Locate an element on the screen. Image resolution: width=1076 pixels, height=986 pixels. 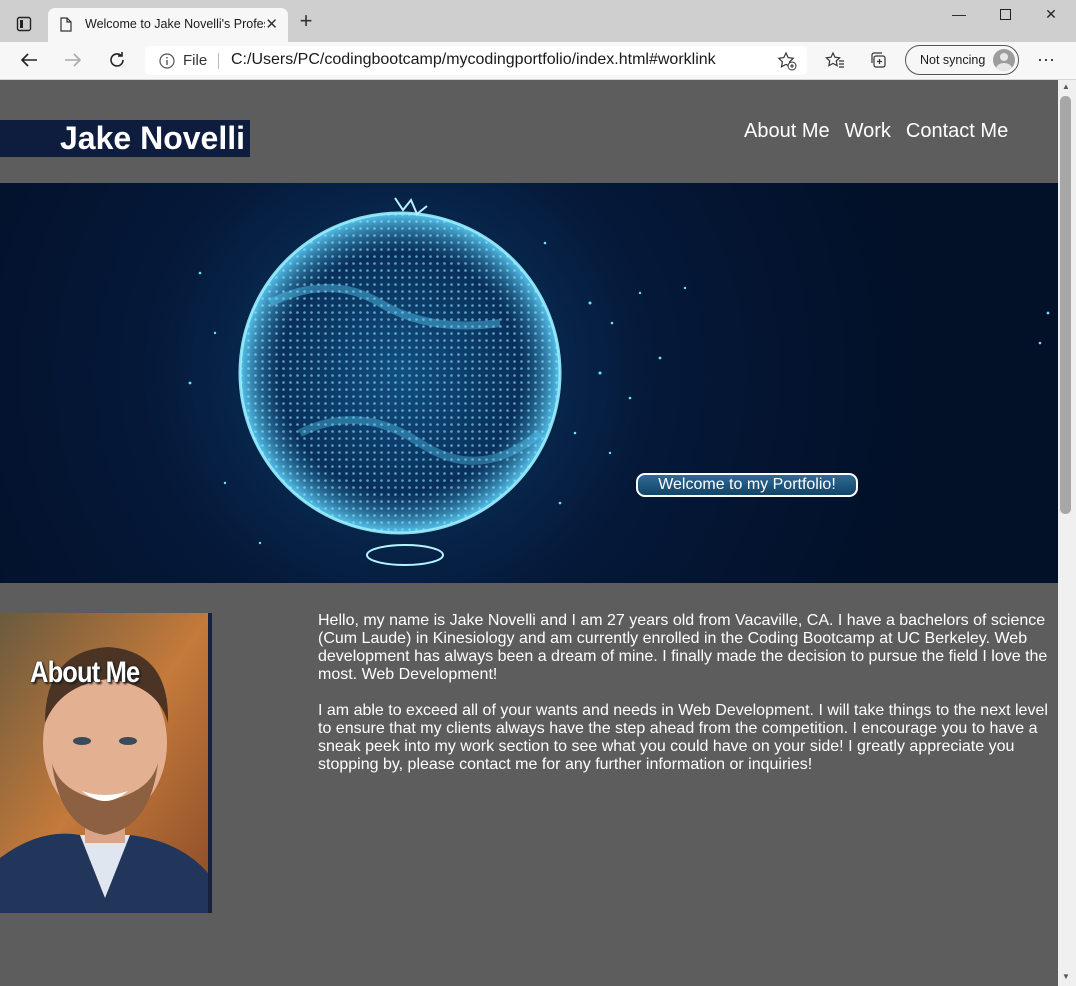
site-title: Jake Novelli is located at coordinates (152, 138).